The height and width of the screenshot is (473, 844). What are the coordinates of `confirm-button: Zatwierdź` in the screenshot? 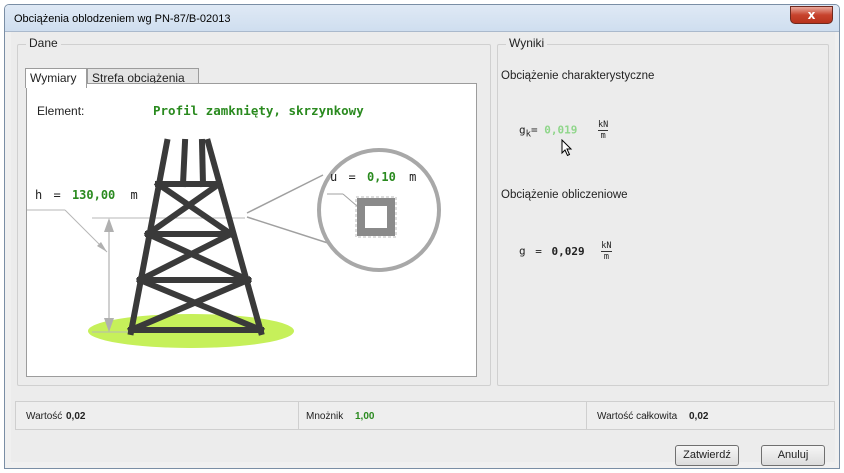 It's located at (707, 455).